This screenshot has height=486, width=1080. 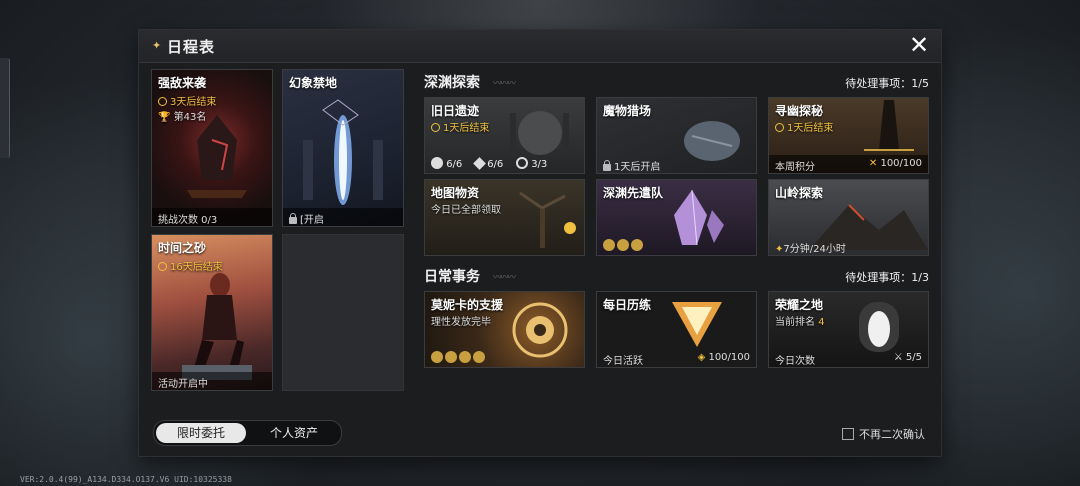 What do you see at coordinates (452, 83) in the screenshot?
I see `section-title-abyss: 深渊探索` at bounding box center [452, 83].